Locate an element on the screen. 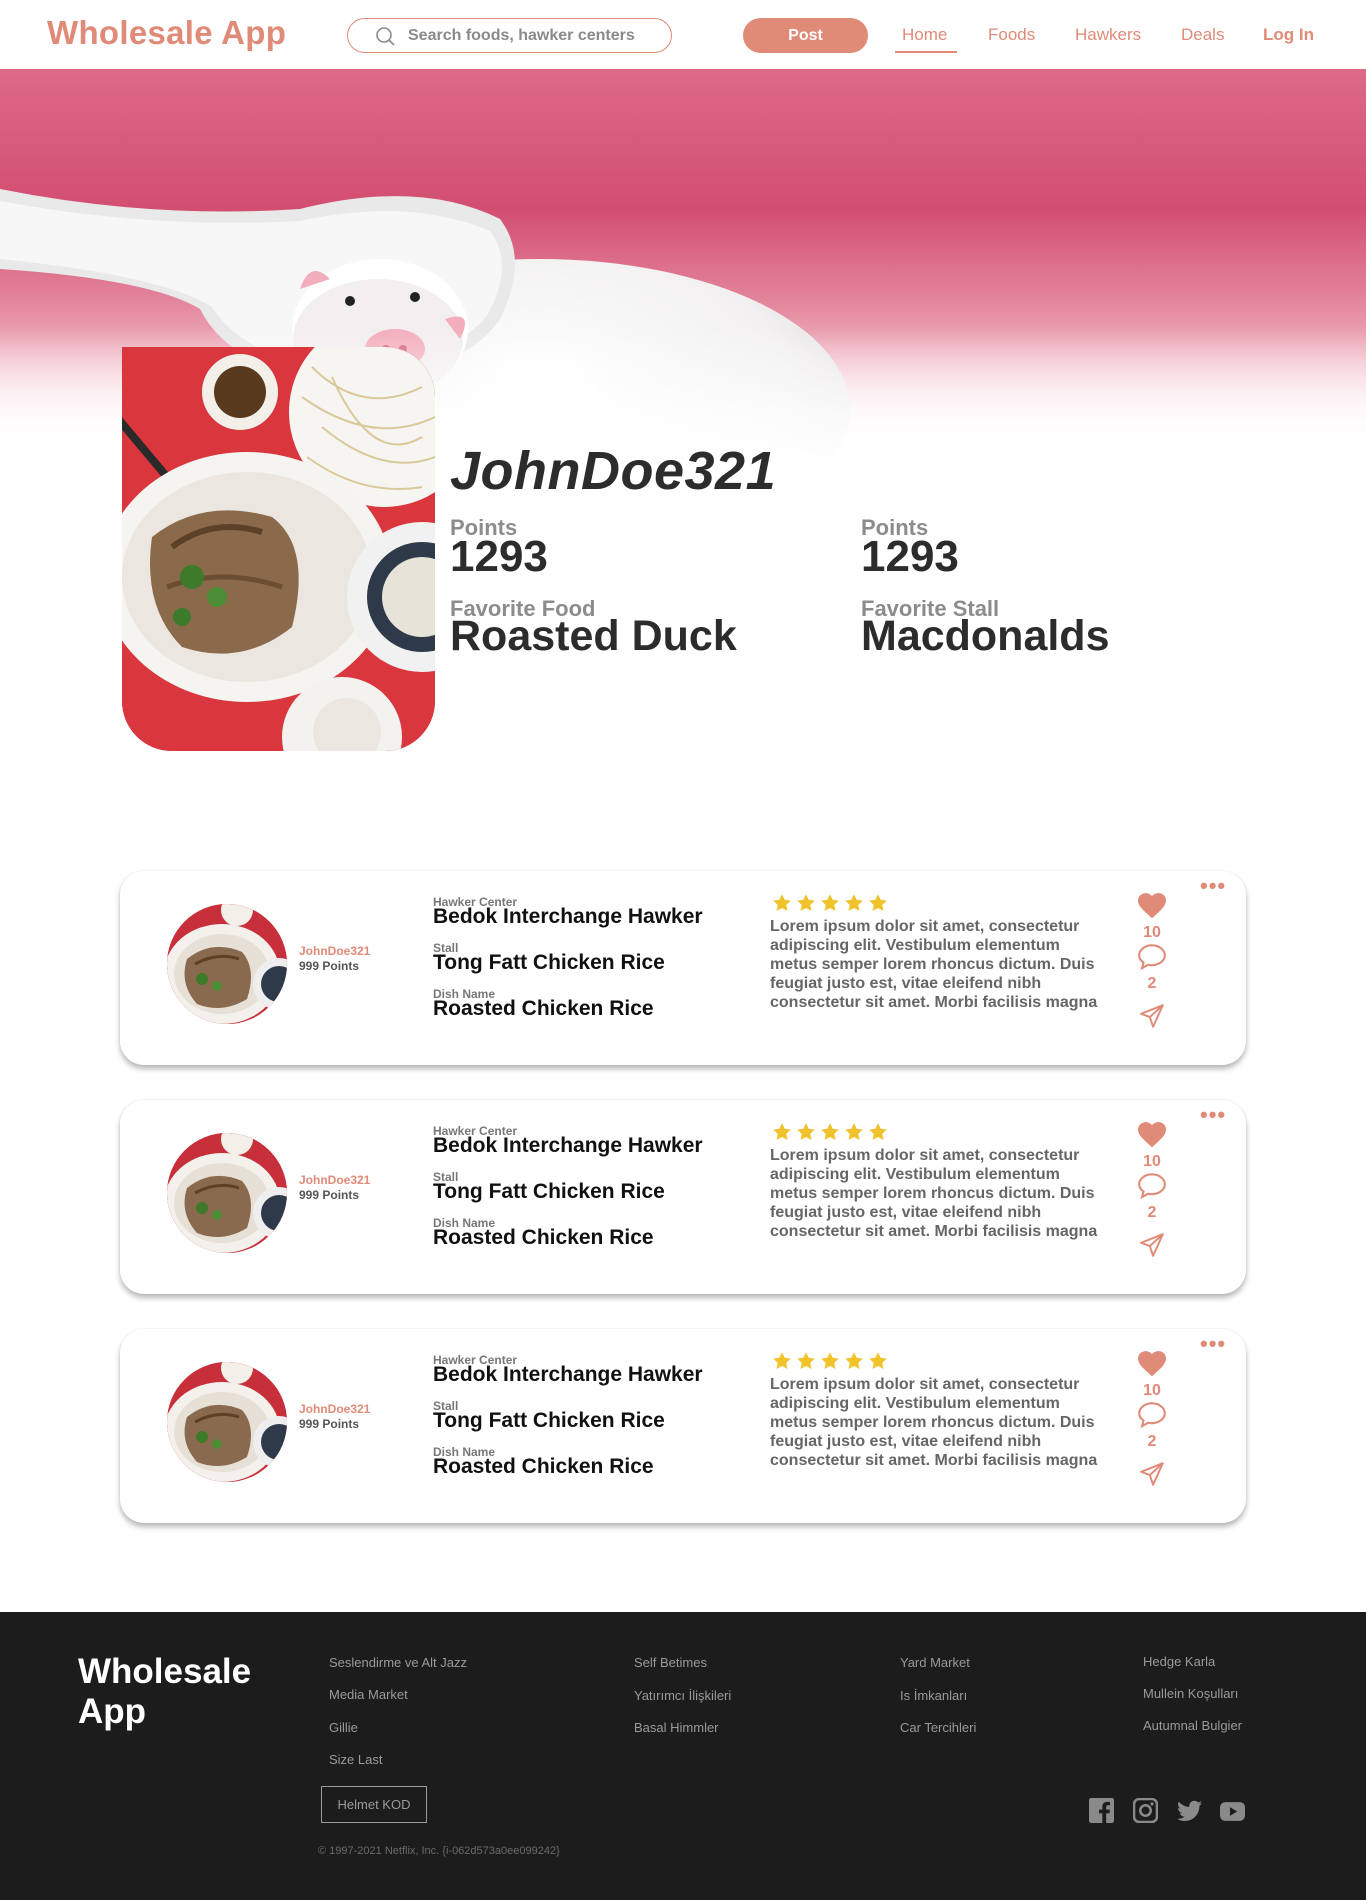  search-icon is located at coordinates (385, 36).